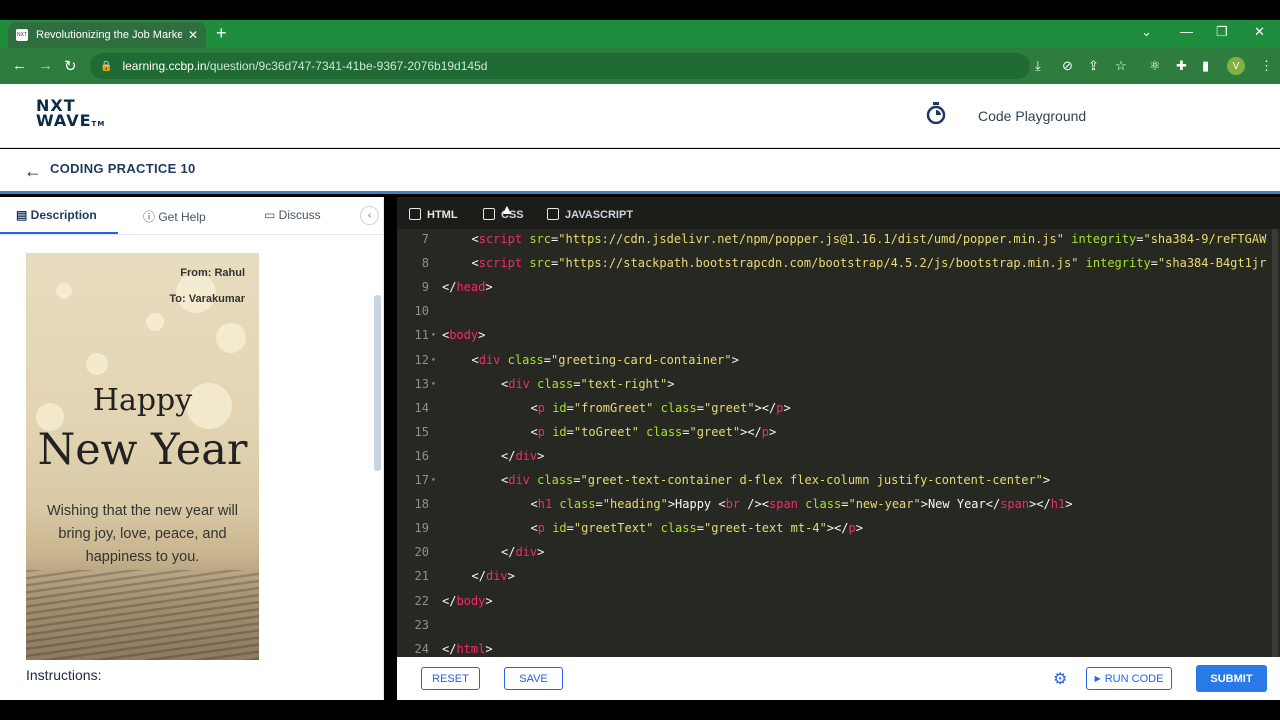  Describe the element at coordinates (221, 33) in the screenshot. I see `new-tab-icon: +` at that location.